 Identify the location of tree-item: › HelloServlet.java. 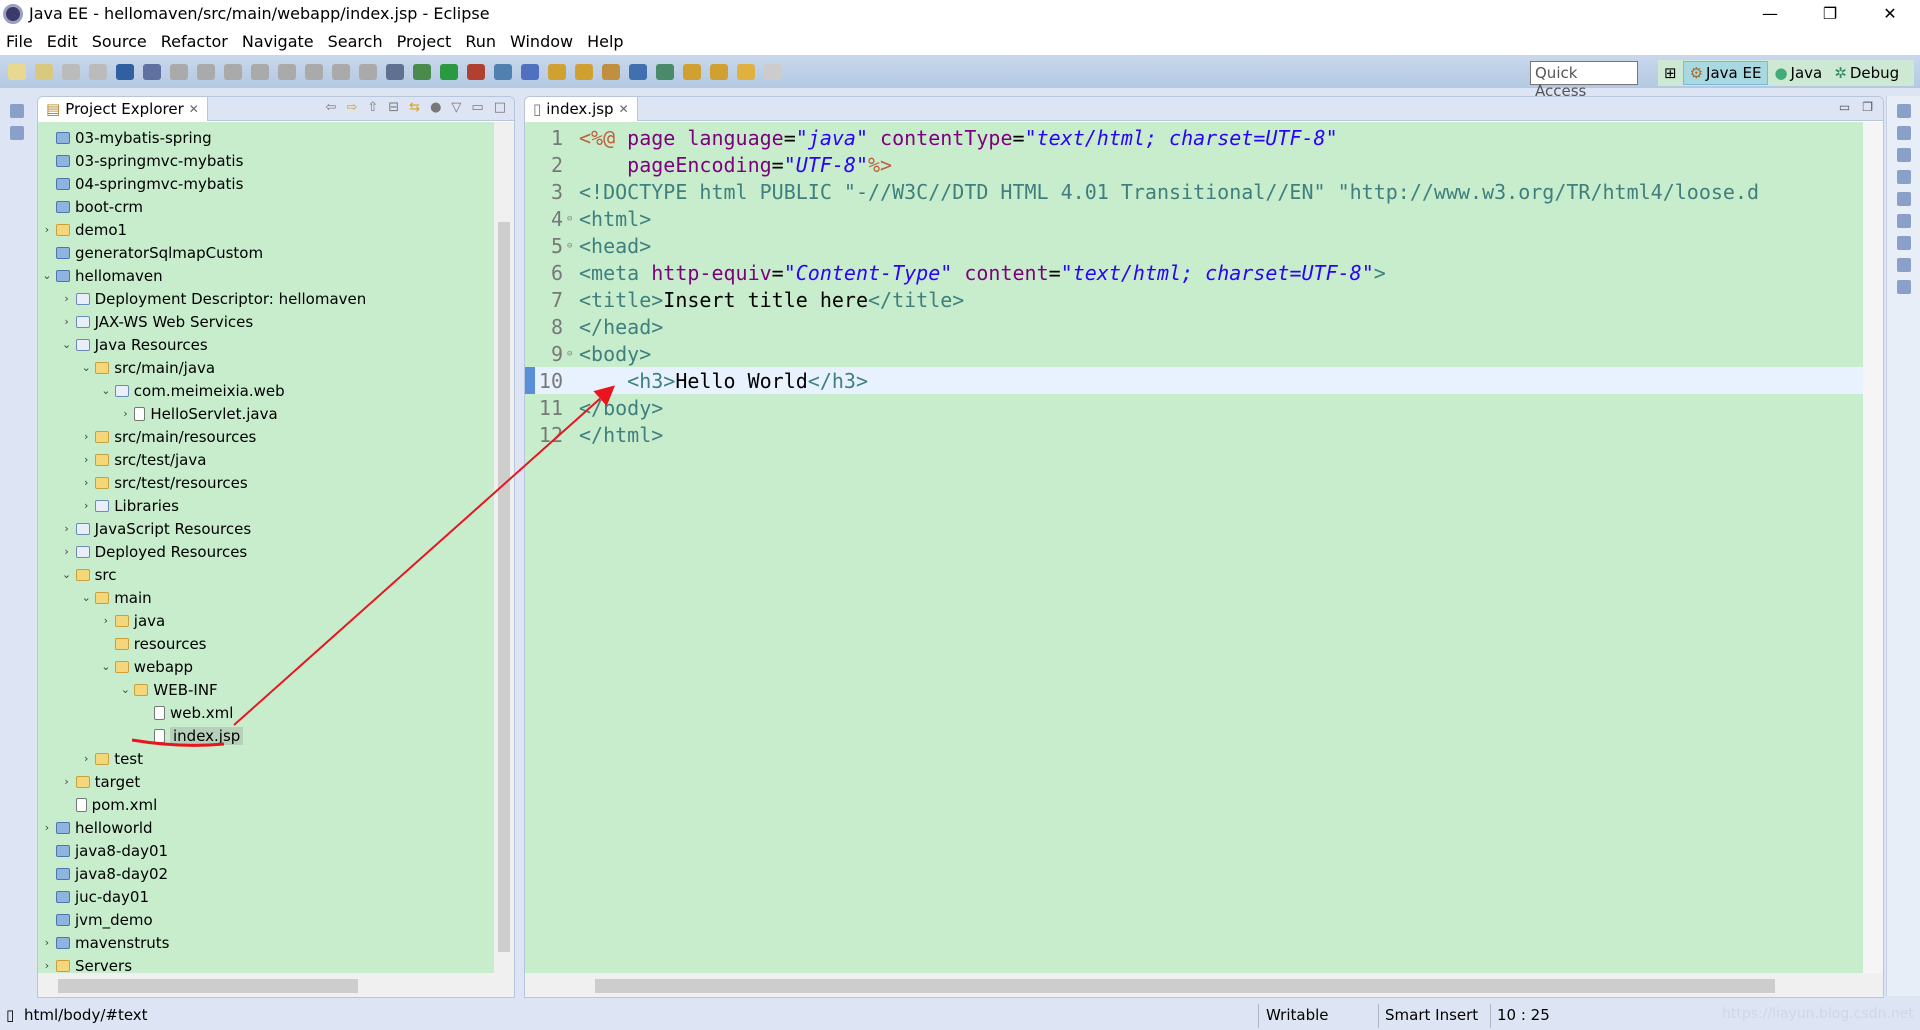
(198, 413).